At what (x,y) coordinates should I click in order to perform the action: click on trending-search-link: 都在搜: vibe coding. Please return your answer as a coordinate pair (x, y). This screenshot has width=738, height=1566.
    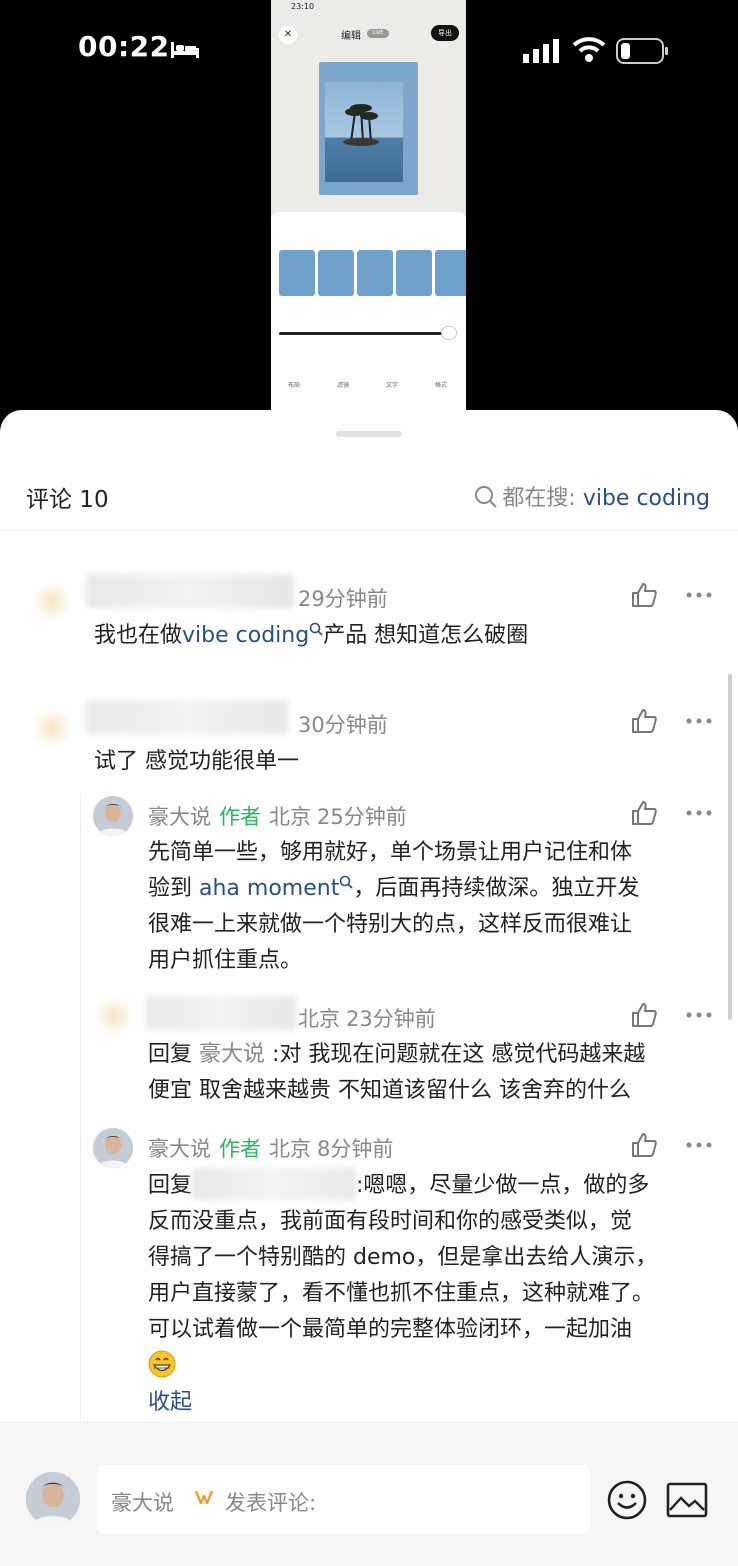
    Looking at the image, I should click on (592, 496).